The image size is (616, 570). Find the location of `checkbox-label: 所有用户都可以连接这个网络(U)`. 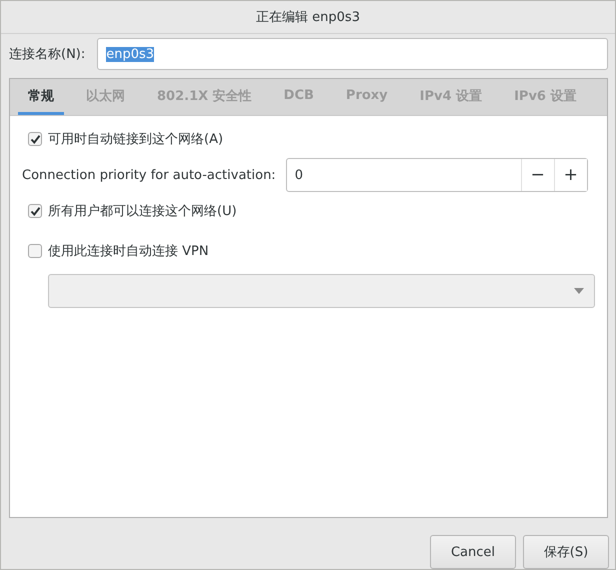

checkbox-label: 所有用户都可以连接这个网络(U) is located at coordinates (142, 211).